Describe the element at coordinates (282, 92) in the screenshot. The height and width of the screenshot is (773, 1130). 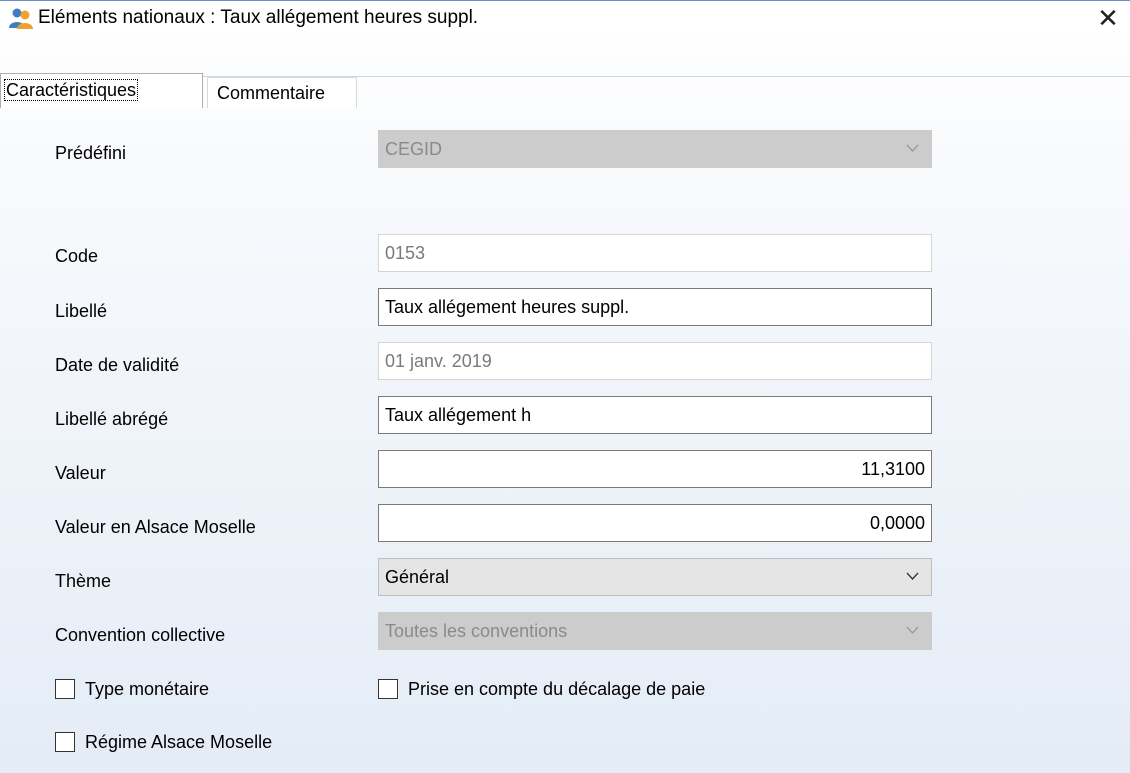
I see `tab-commentaire: Commentaire` at that location.